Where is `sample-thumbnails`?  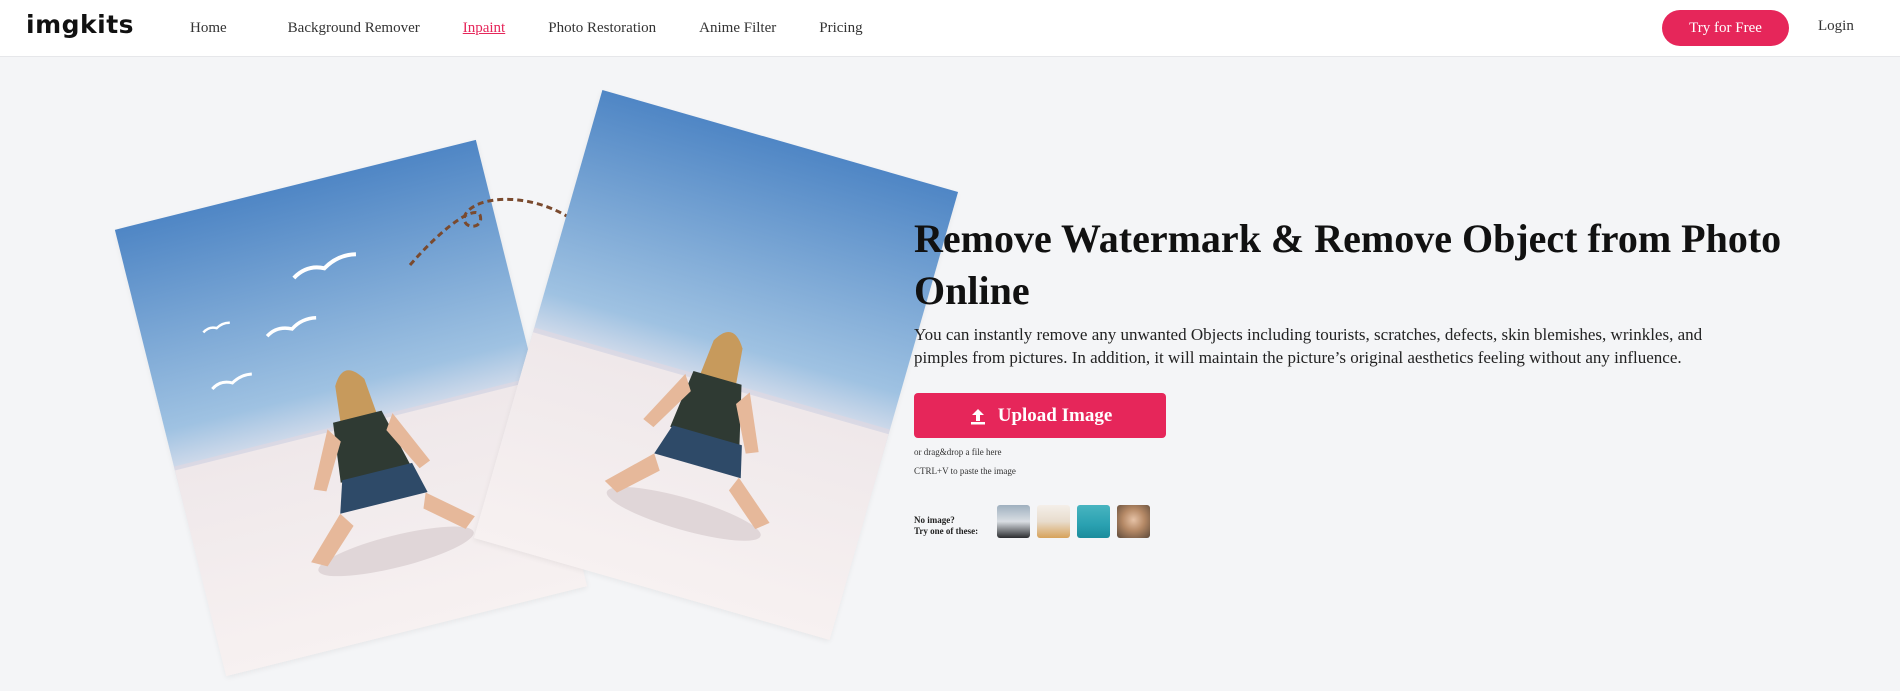
sample-thumbnails is located at coordinates (1073, 521).